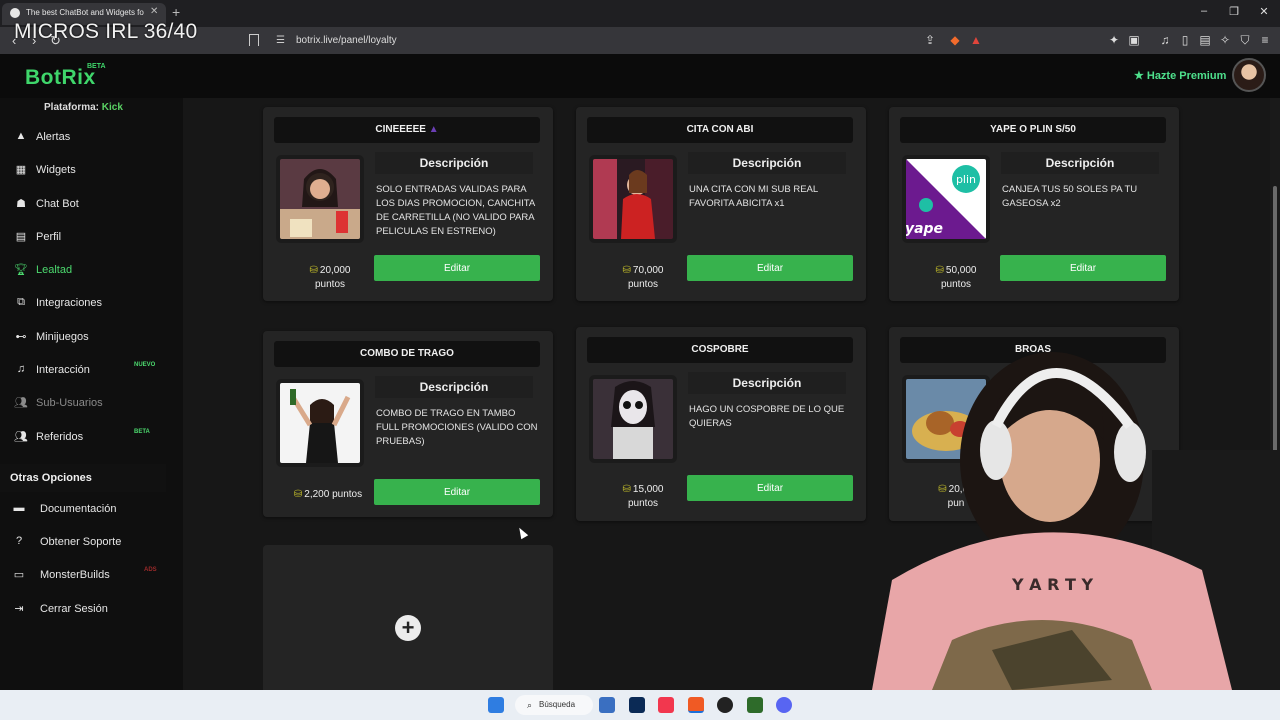 This screenshot has width=1280, height=720. I want to click on sidebar-item-label: Sub-Usuarios, so click(69, 403).